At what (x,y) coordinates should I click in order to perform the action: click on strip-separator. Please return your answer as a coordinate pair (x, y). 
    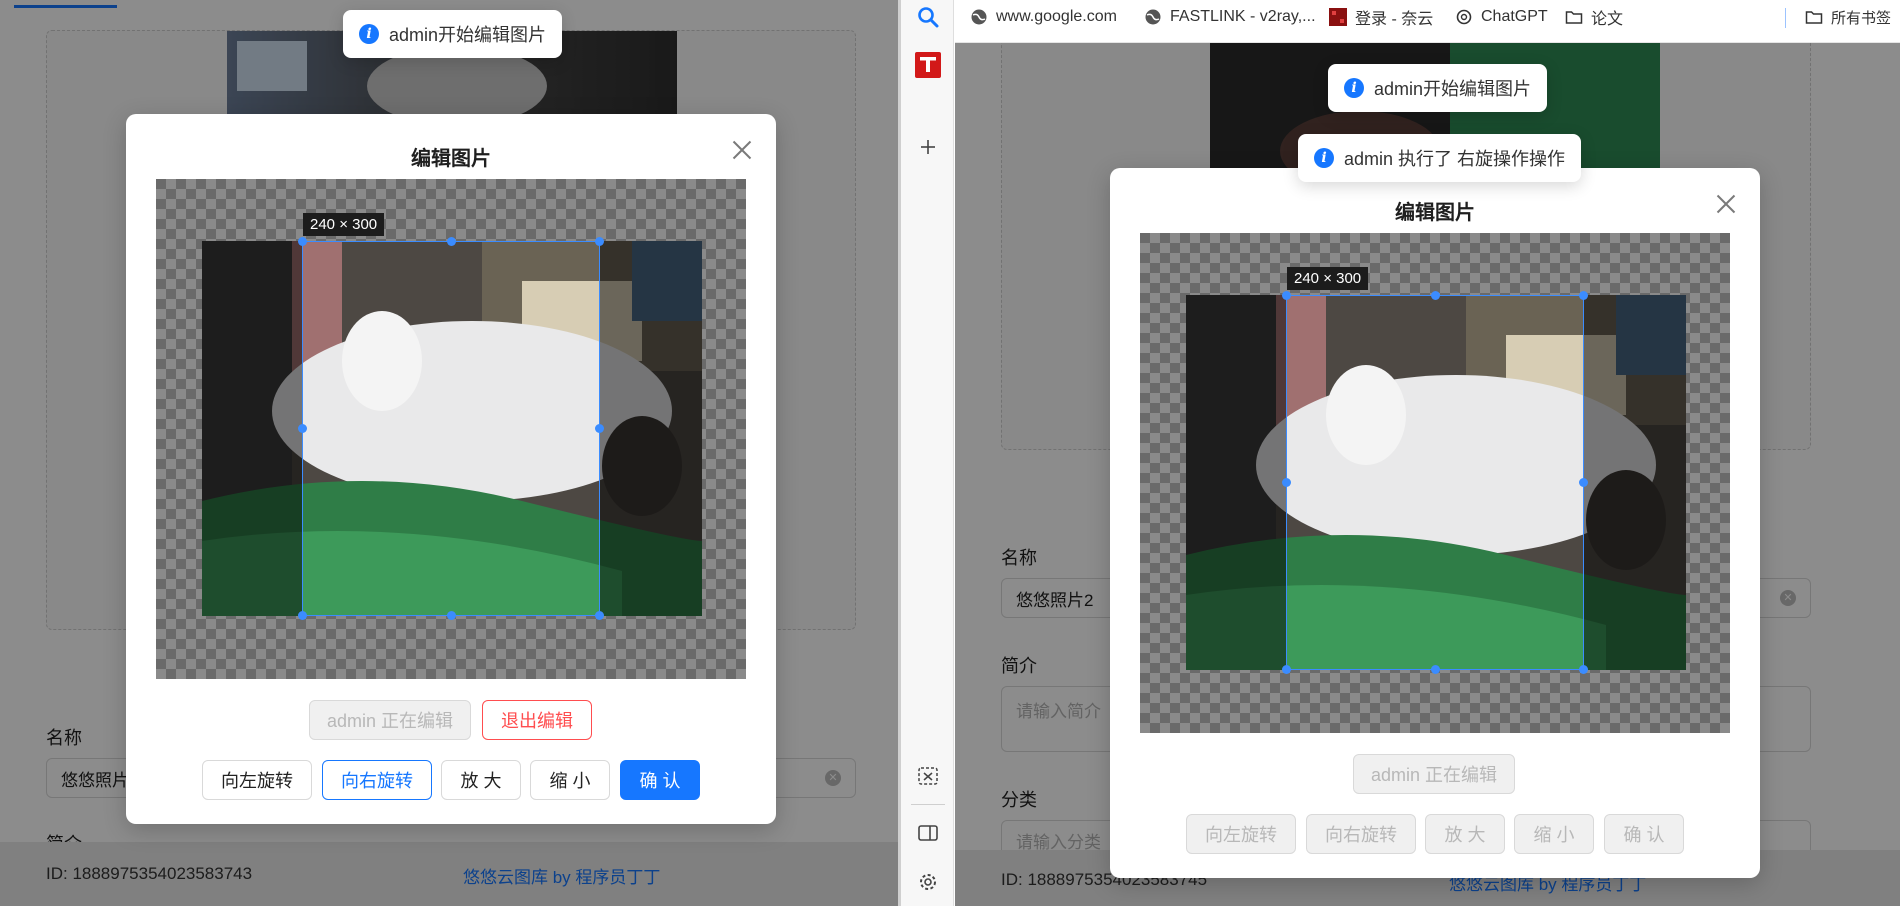
    Looking at the image, I should click on (928, 804).